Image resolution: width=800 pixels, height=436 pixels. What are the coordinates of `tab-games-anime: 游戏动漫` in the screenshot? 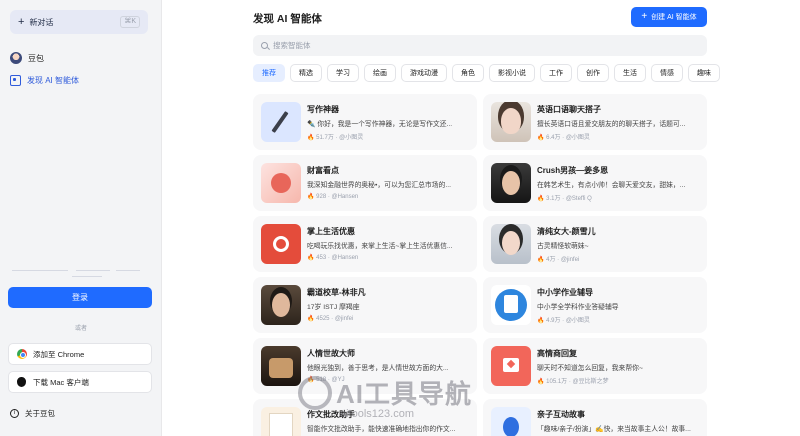 It's located at (424, 73).